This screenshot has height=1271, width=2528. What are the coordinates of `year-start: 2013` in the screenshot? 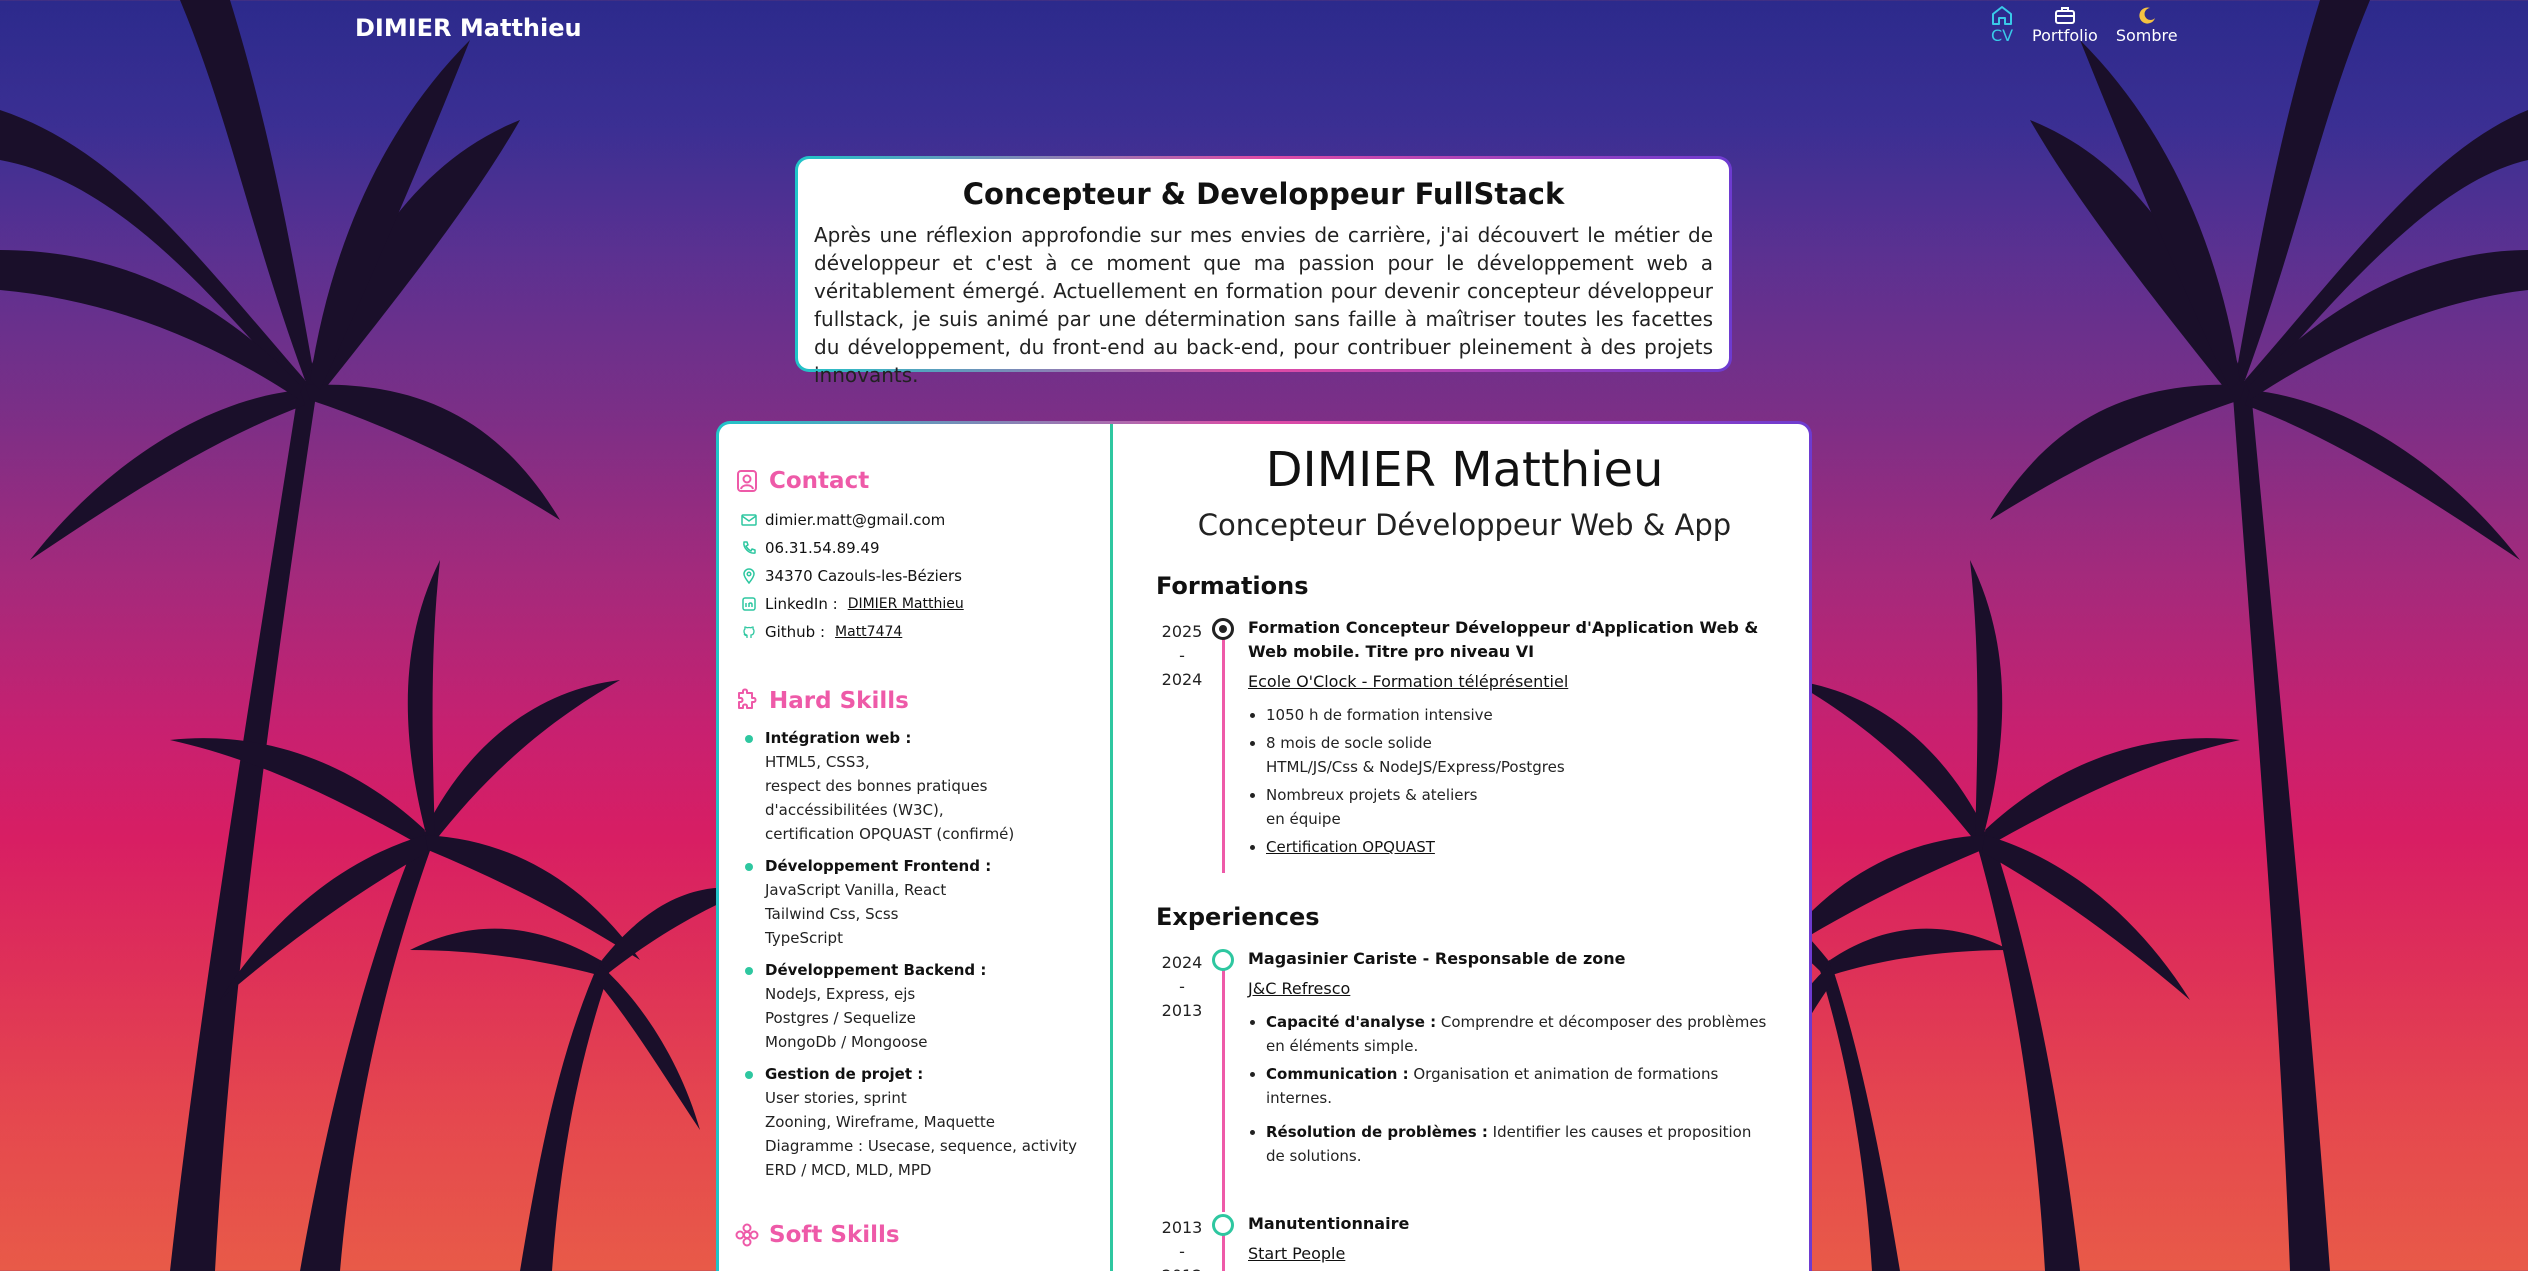 It's located at (1182, 1227).